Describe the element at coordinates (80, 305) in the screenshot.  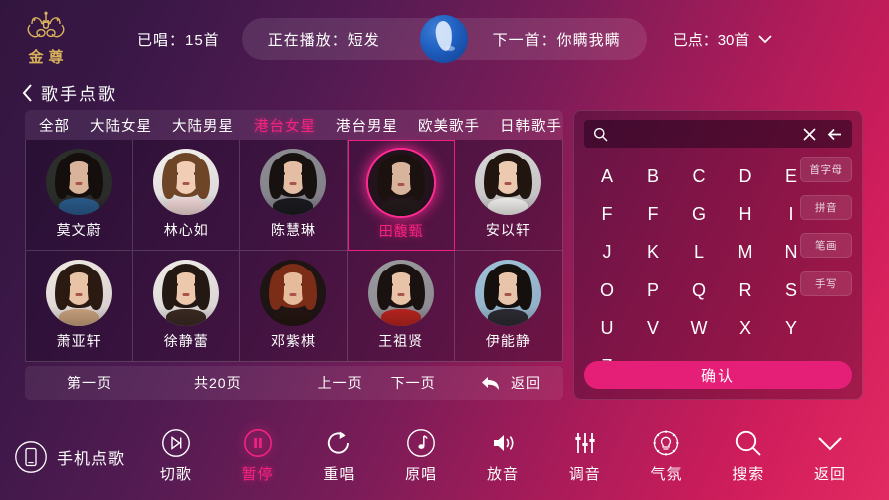
I see `artist-cell: 萧亚轩` at that location.